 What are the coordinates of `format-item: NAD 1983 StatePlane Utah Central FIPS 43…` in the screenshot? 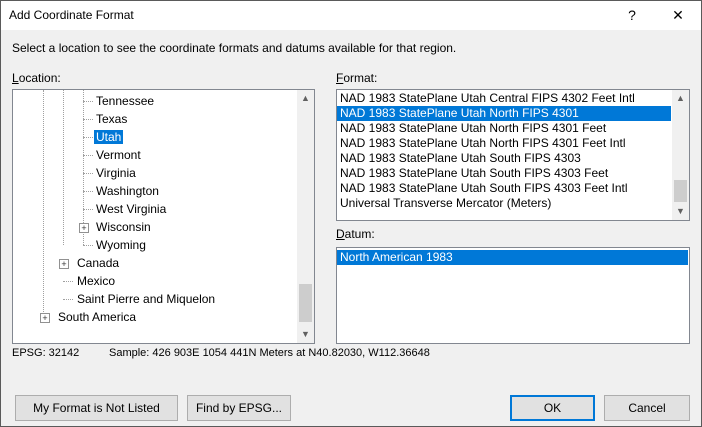 It's located at (505, 98).